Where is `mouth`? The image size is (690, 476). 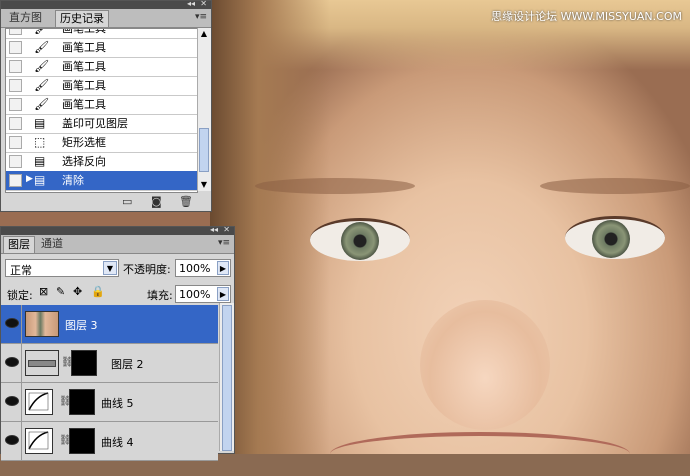 mouth is located at coordinates (480, 454).